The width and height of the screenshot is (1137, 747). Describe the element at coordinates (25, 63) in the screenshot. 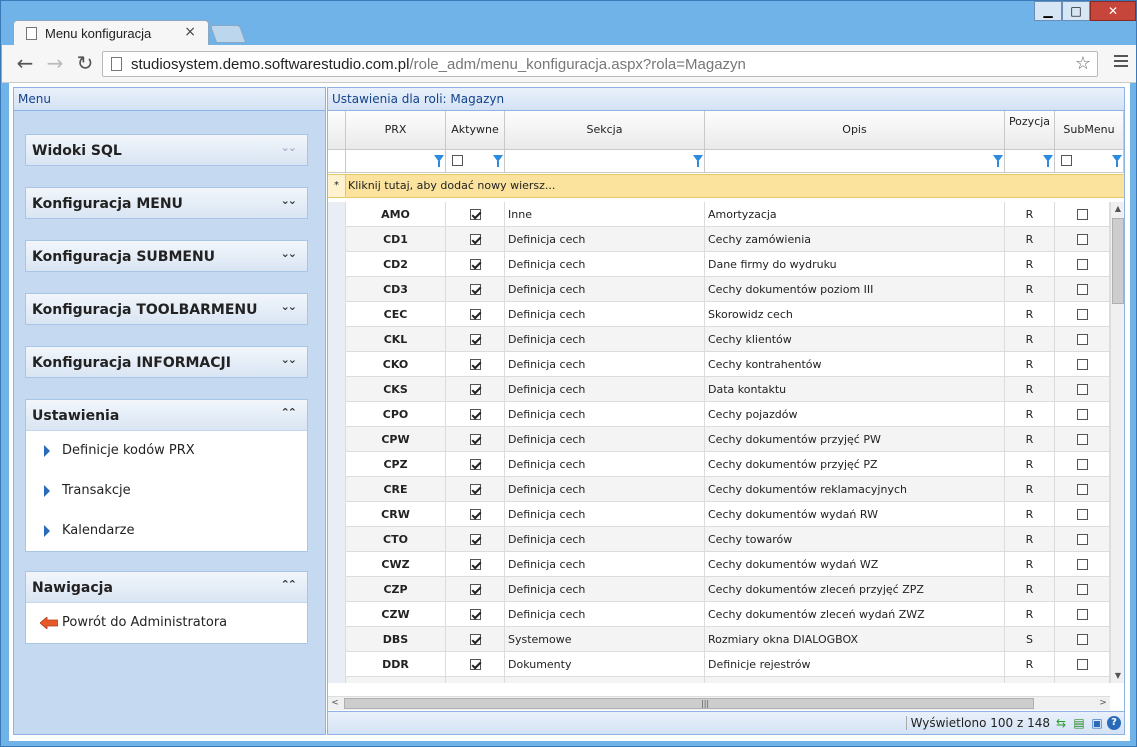

I see `back-arrow-icon: ←` at that location.